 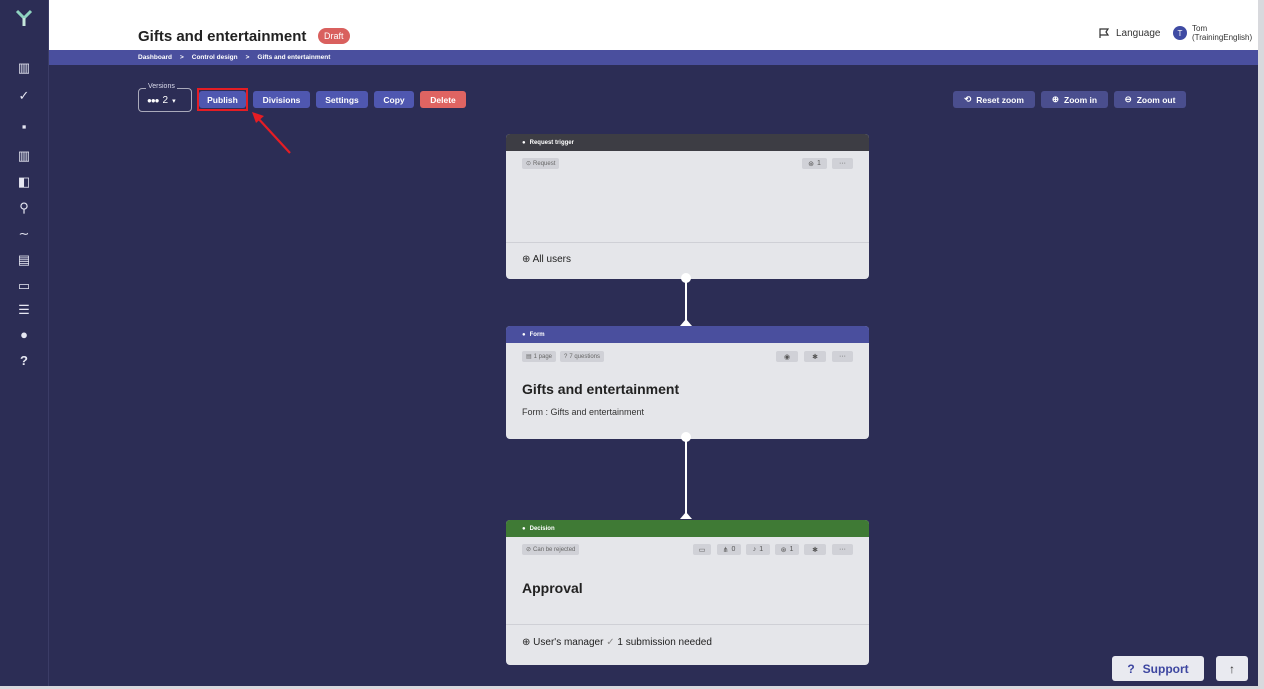 I want to click on block-icon: ⊘, so click(x=529, y=550).